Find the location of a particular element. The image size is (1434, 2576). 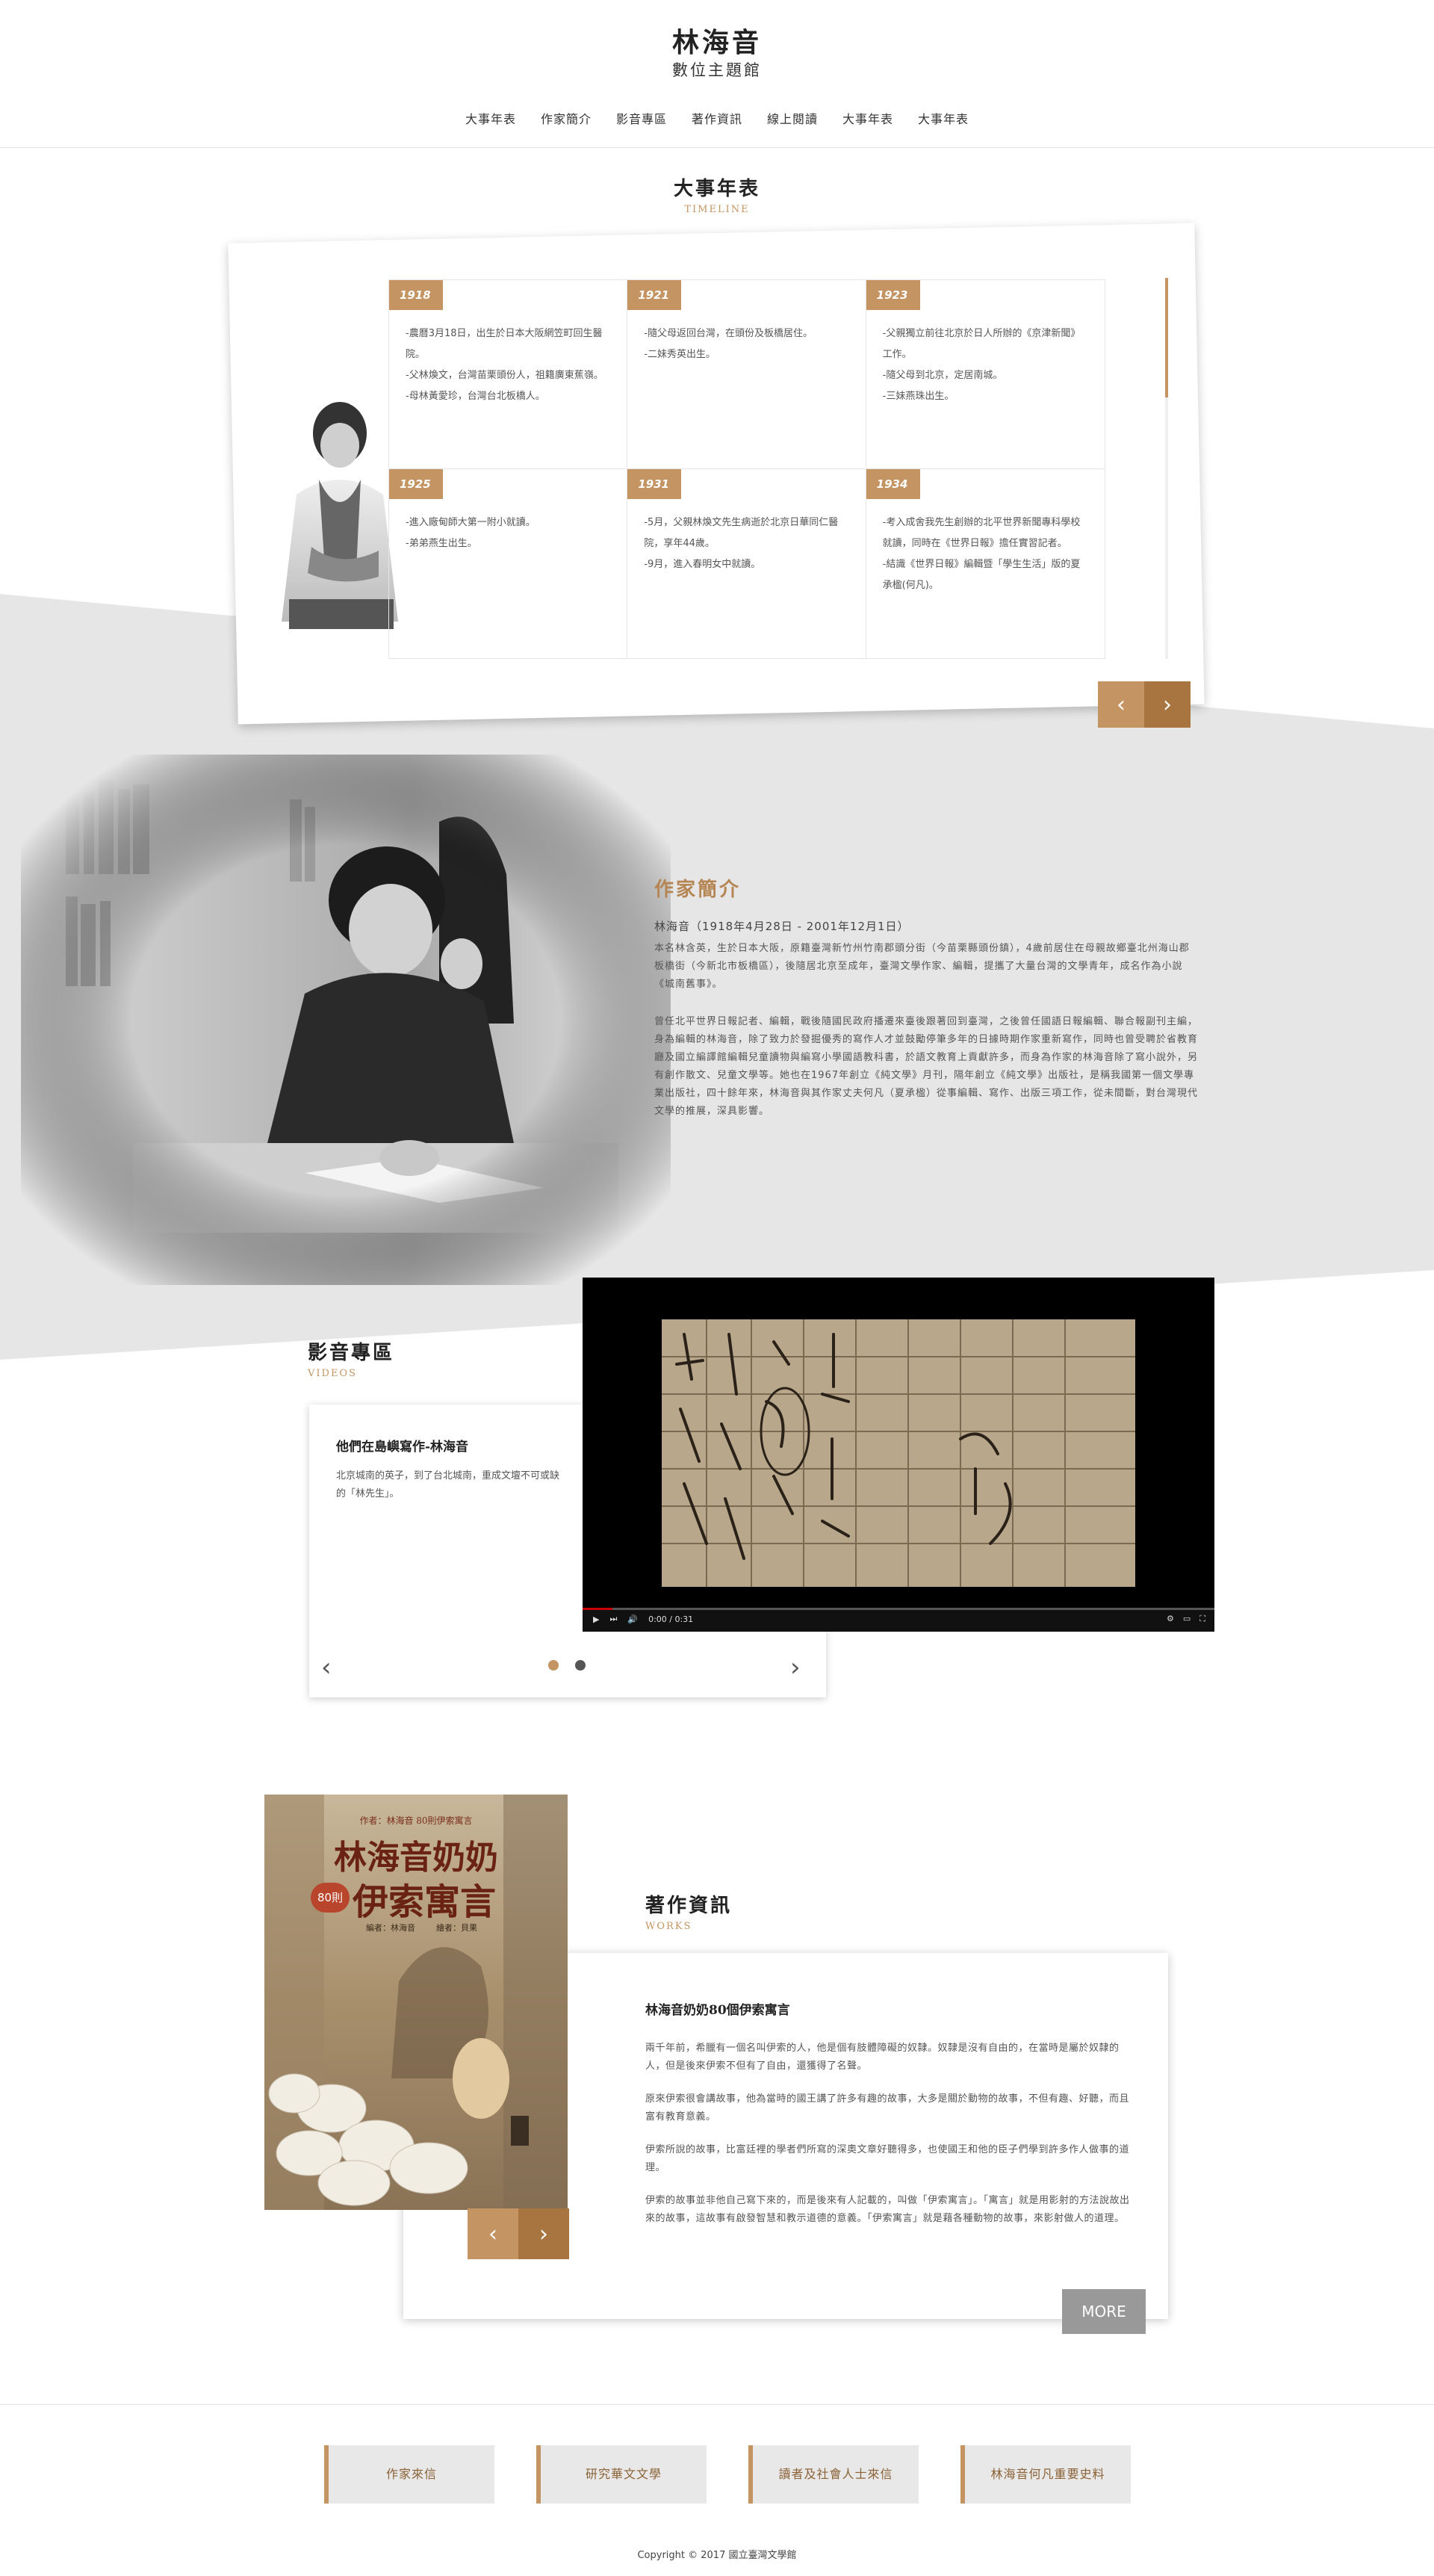

theater-icon: ▭ is located at coordinates (1187, 1619).